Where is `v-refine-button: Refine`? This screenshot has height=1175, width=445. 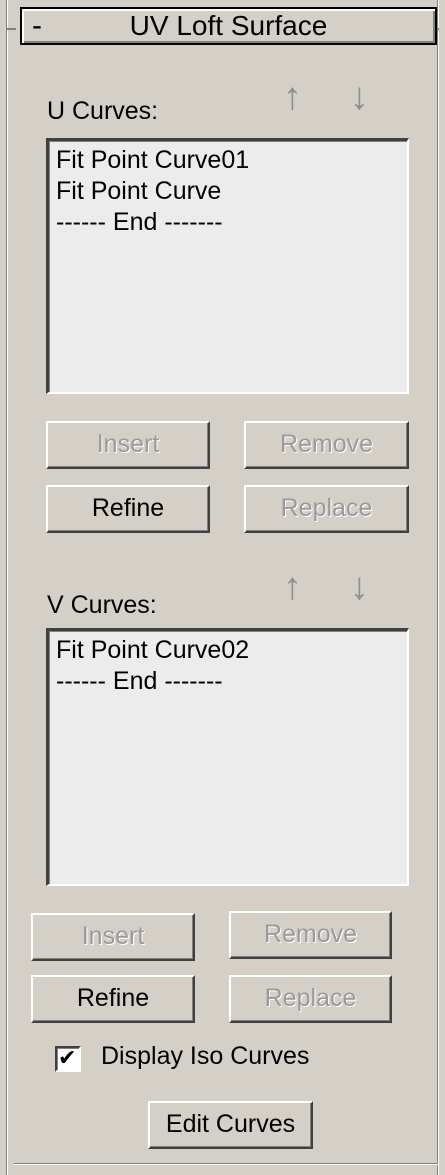
v-refine-button: Refine is located at coordinates (113, 999).